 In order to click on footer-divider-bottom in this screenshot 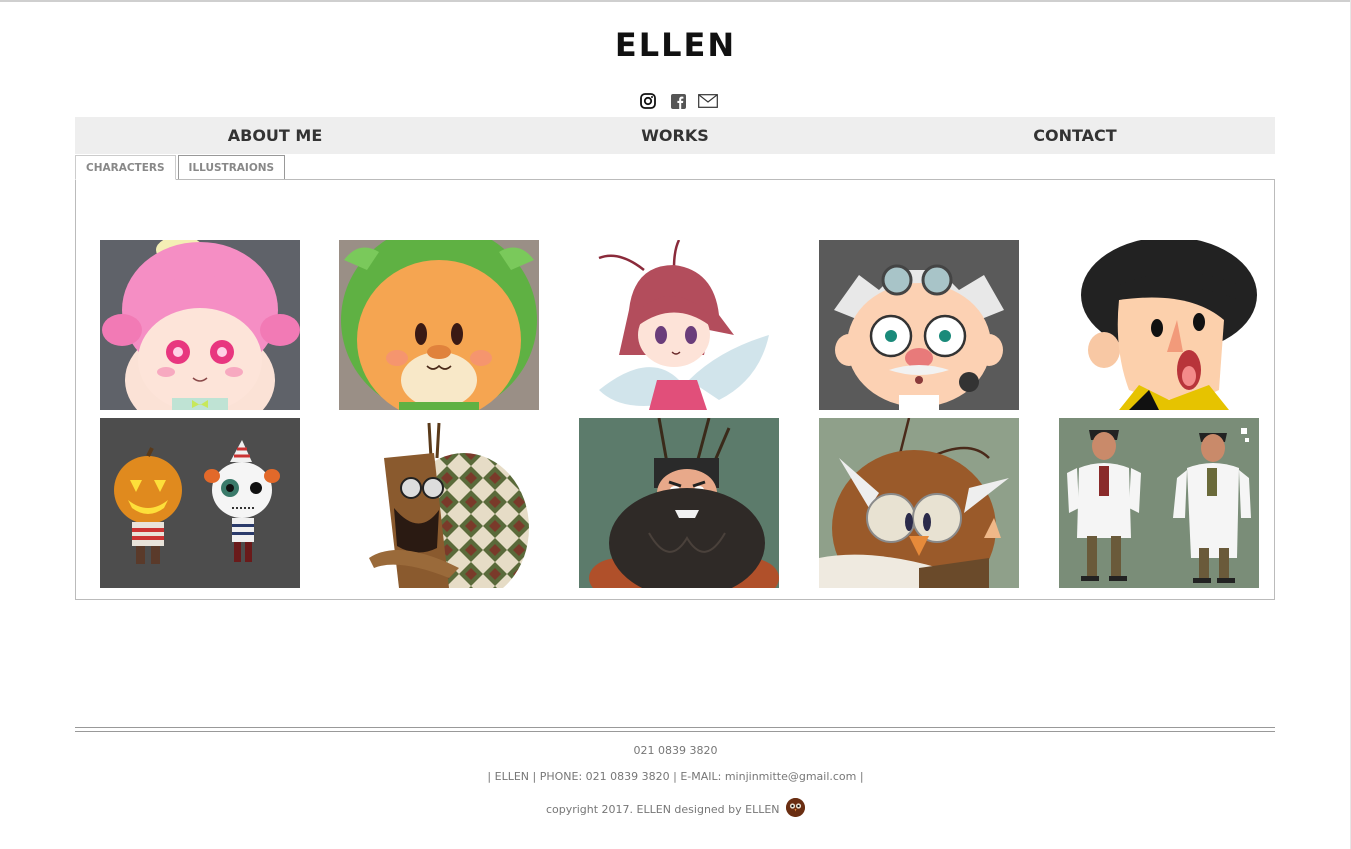, I will do `click(675, 731)`.